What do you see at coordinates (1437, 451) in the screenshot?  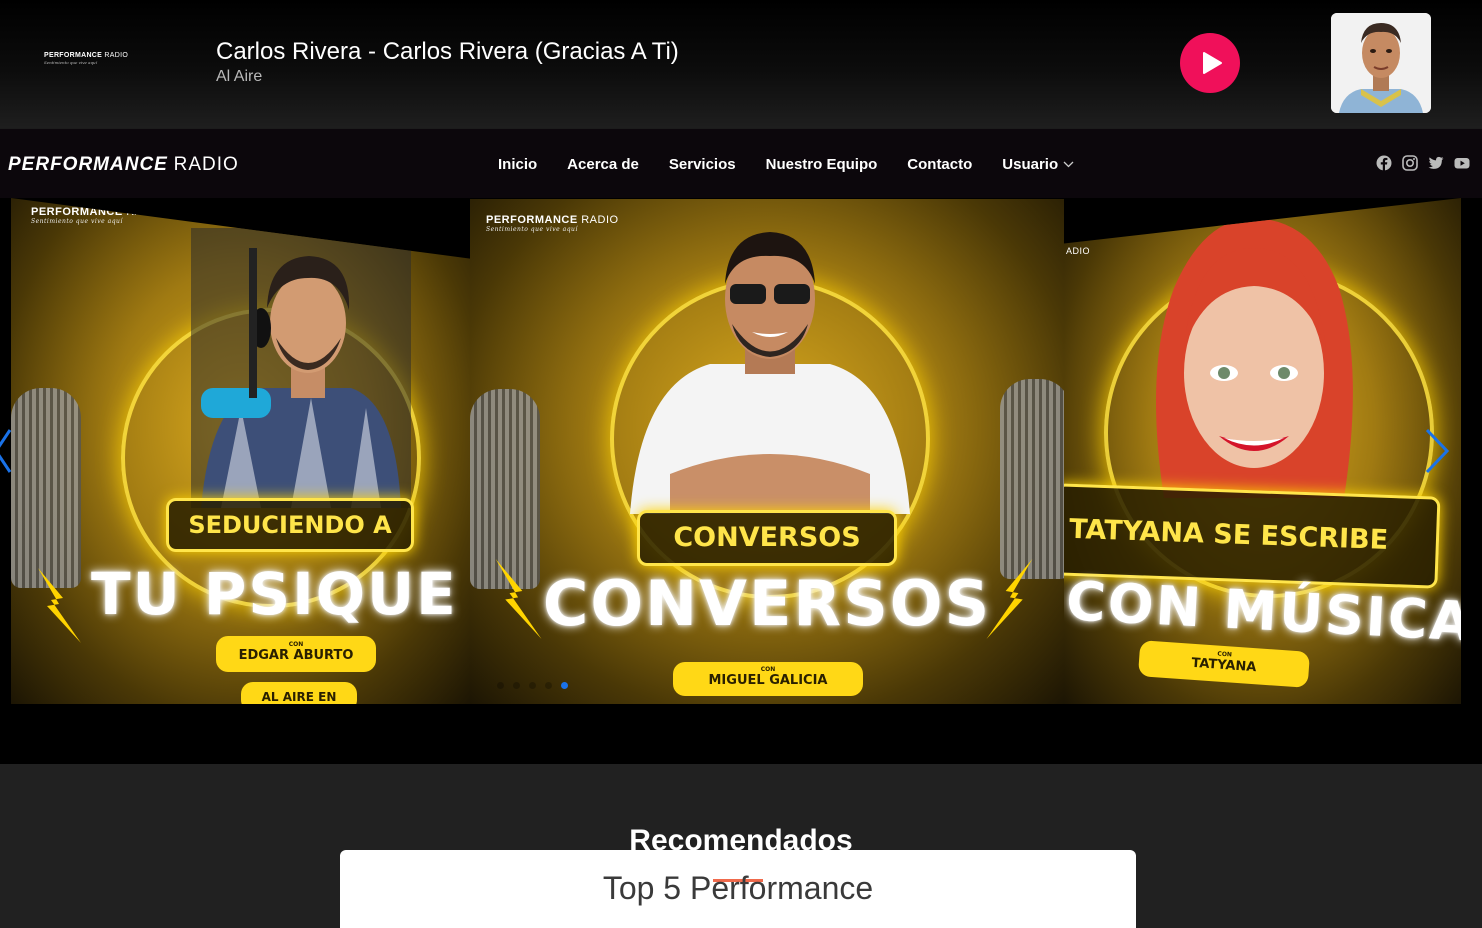 I see `chevron-right-icon` at bounding box center [1437, 451].